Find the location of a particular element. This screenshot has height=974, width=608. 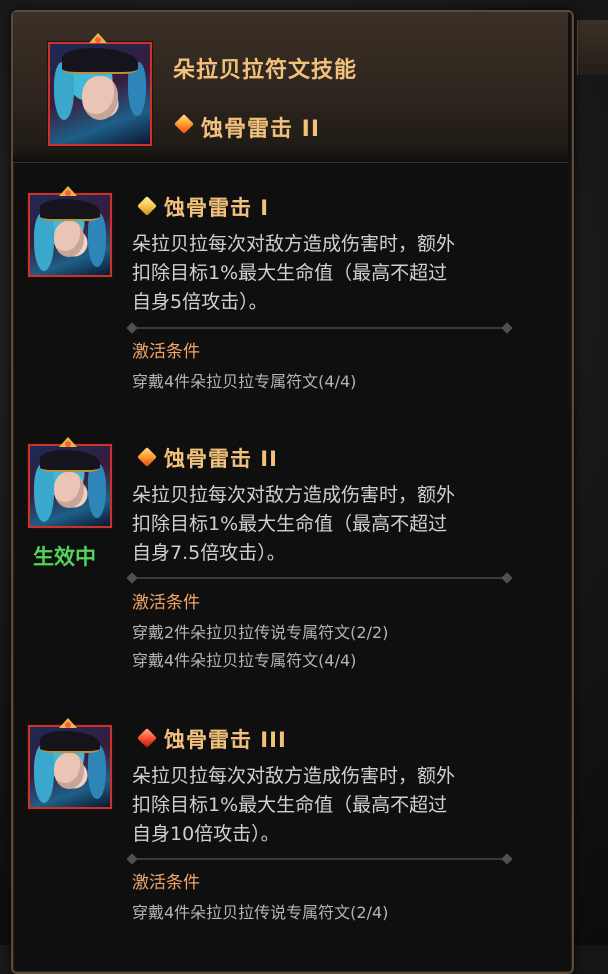

skill-name: 蚀骨雷击 II is located at coordinates (221, 459).